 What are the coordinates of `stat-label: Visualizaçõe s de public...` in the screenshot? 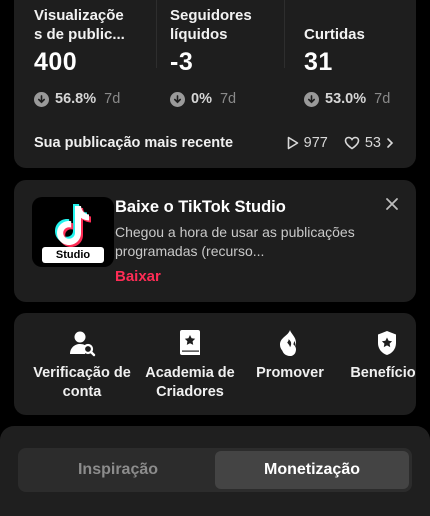 It's located at (79, 25).